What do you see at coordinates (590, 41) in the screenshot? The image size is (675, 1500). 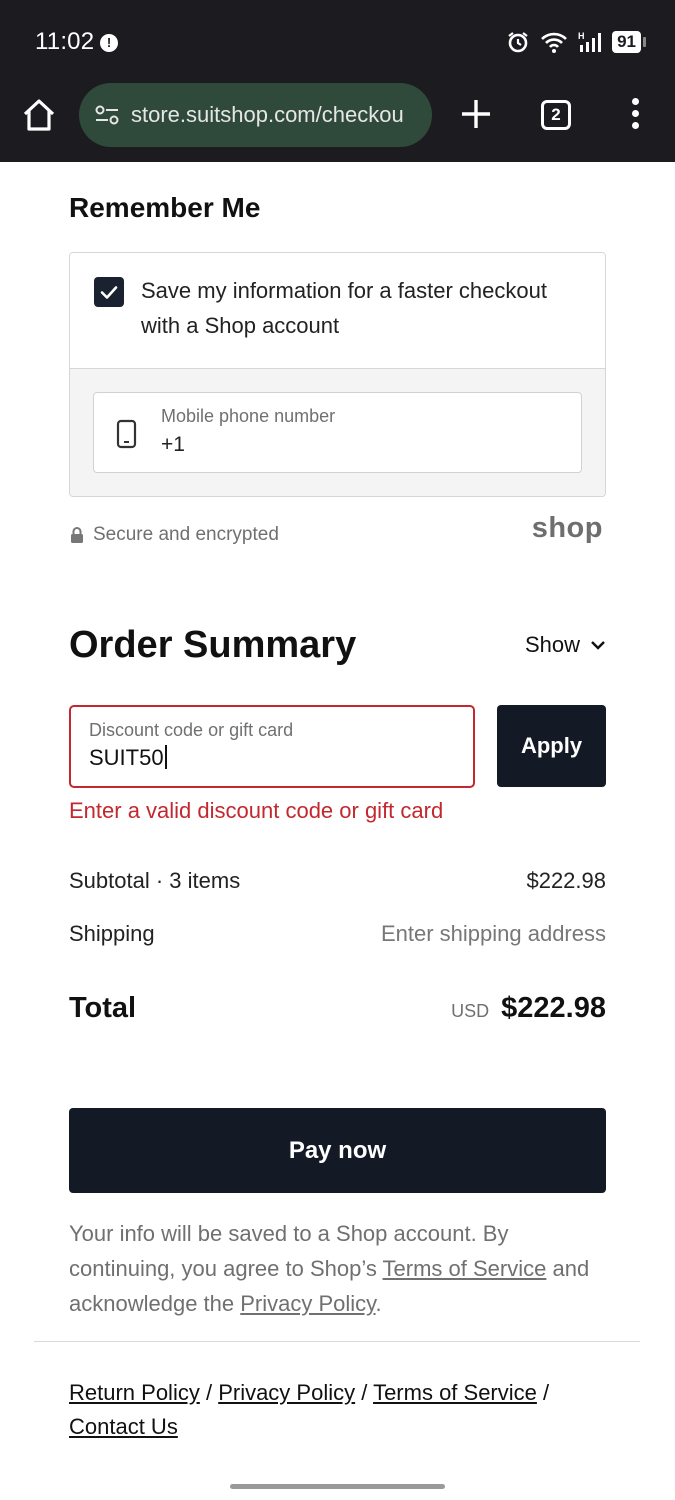 I see `signal-icon: H` at bounding box center [590, 41].